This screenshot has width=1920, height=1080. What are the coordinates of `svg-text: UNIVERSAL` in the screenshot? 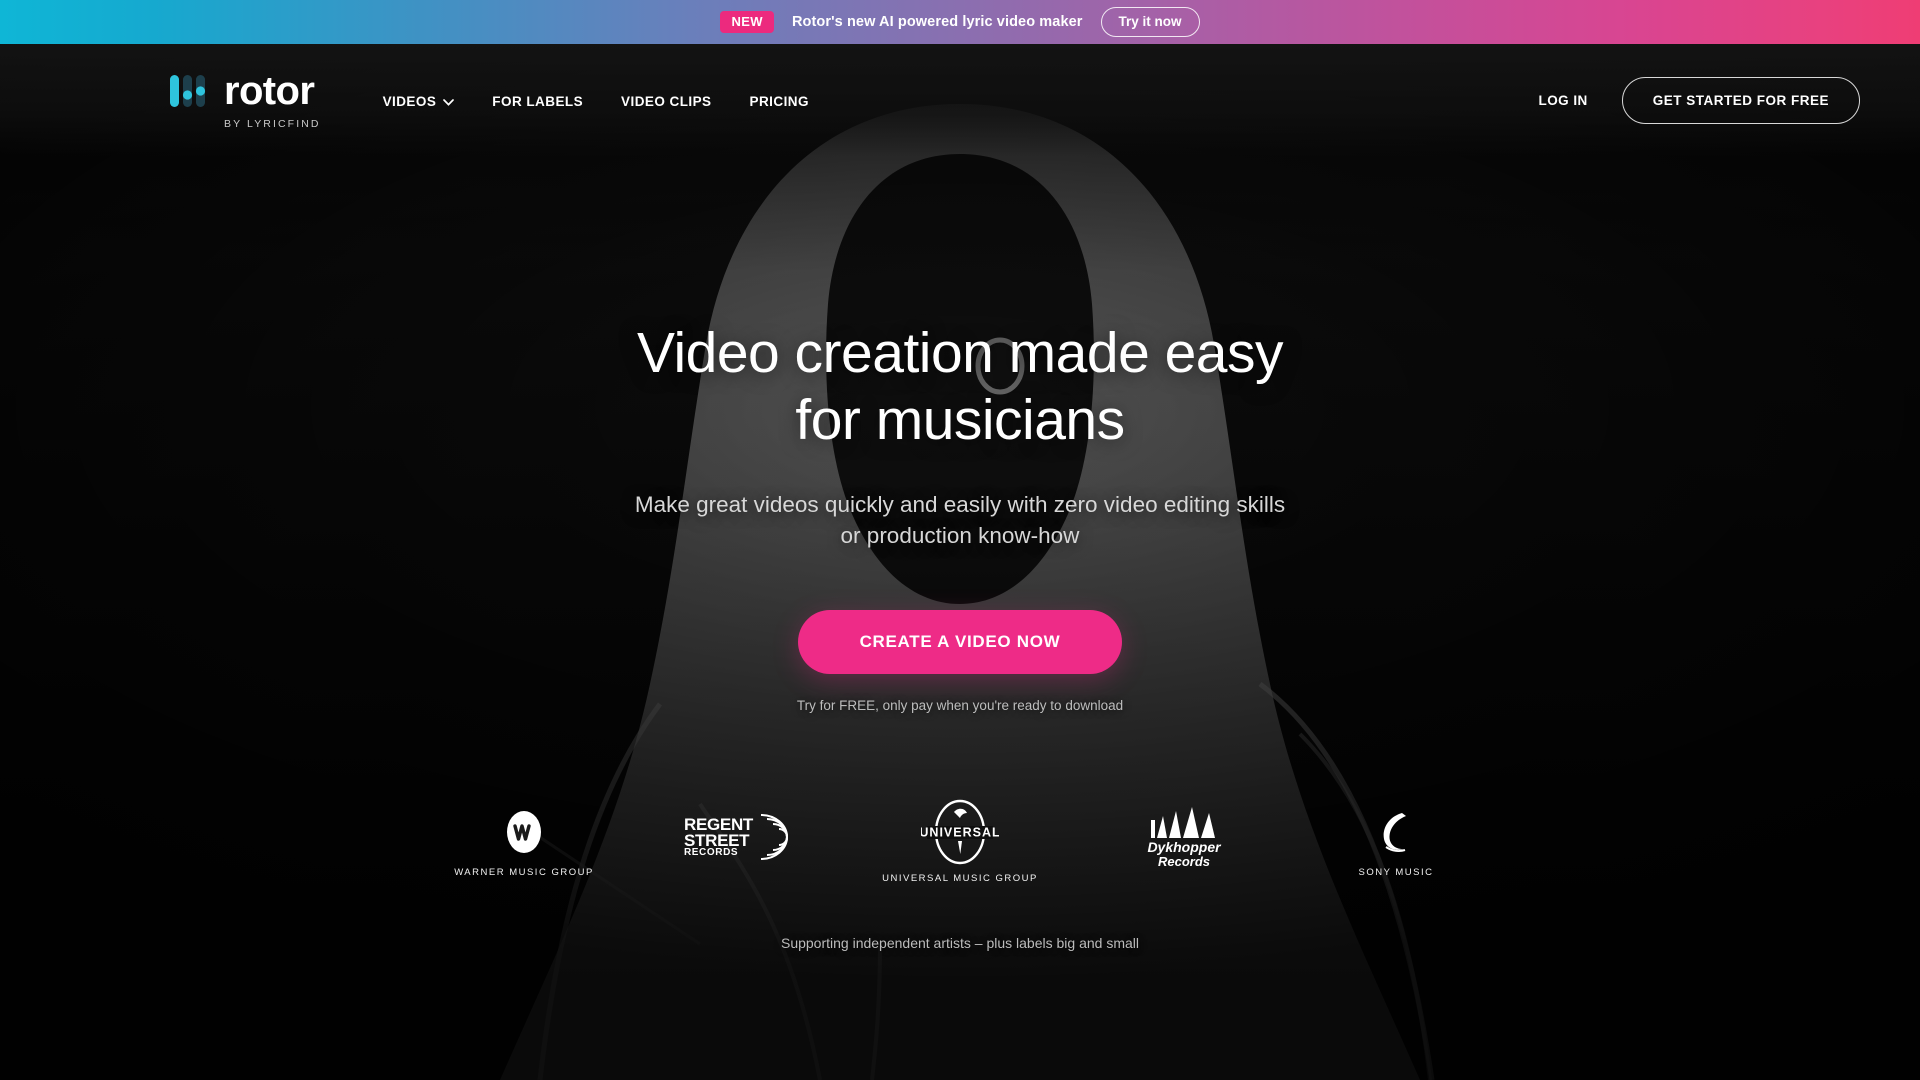 It's located at (960, 832).